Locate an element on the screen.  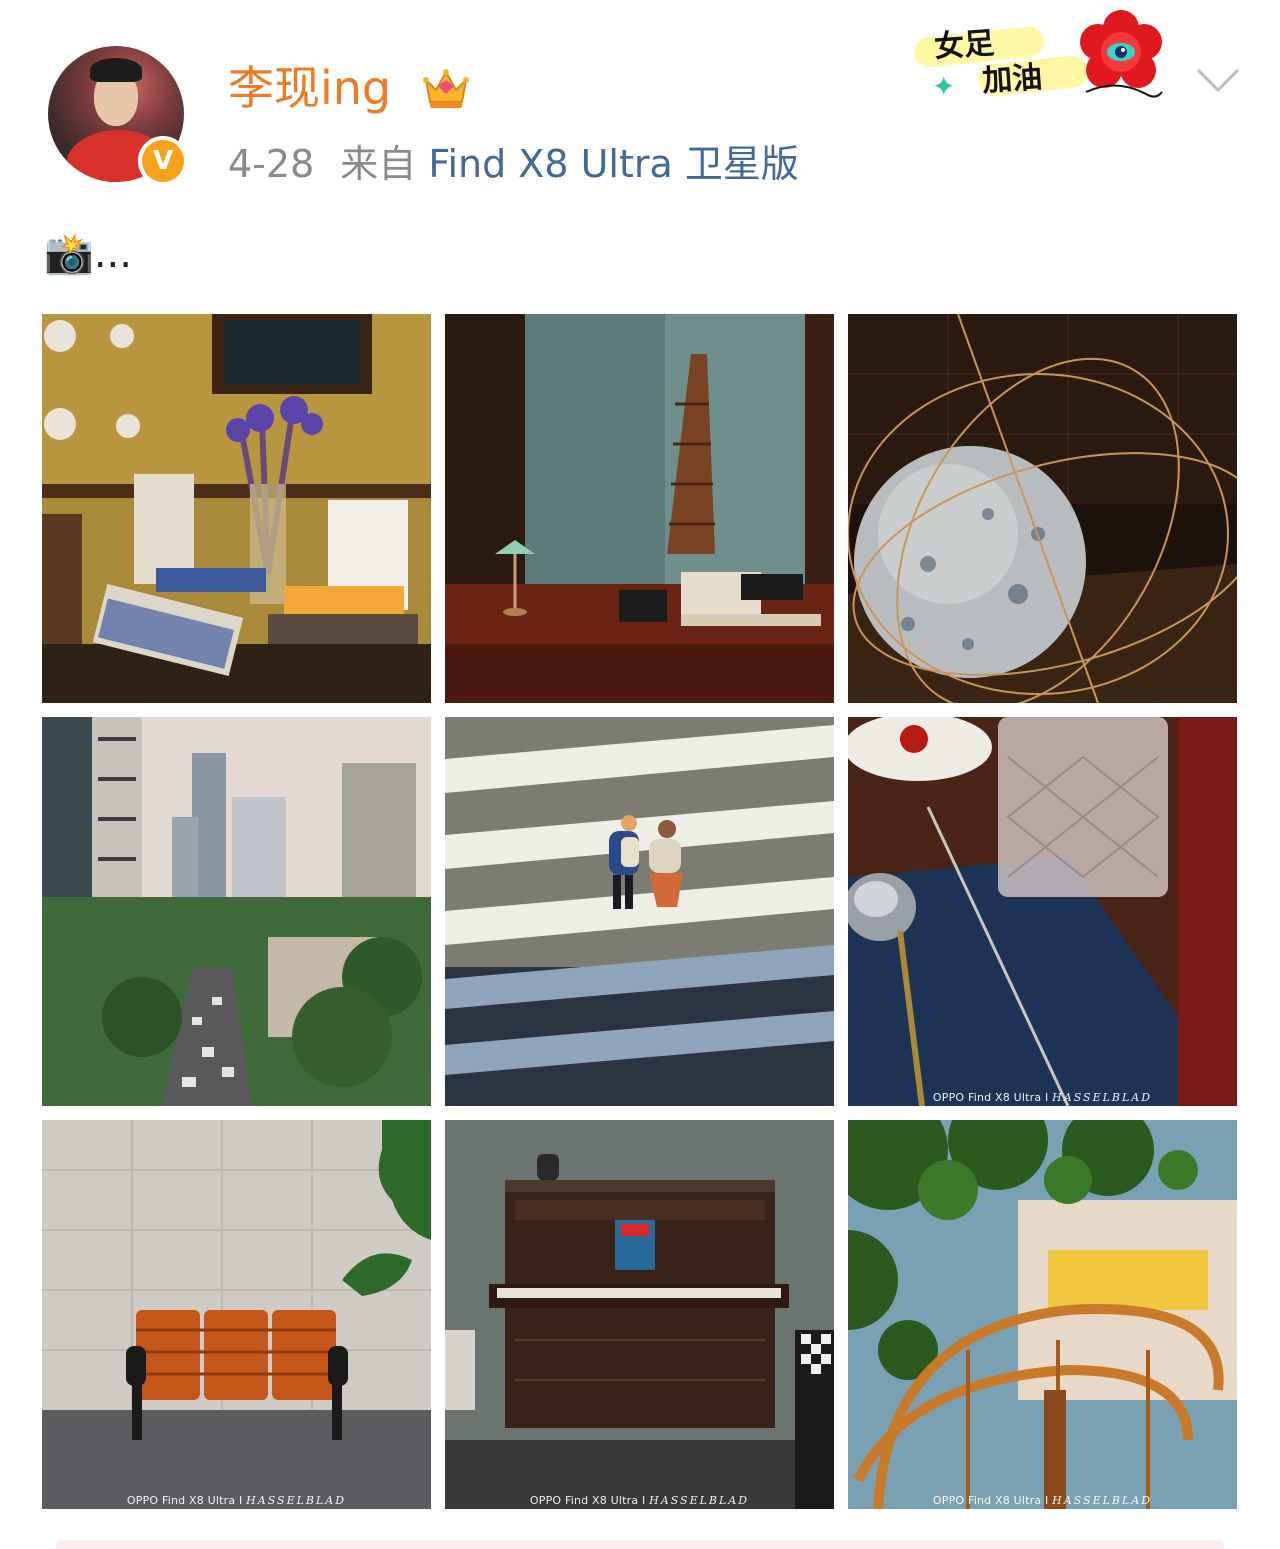
sticker-text-line2: 加油 is located at coordinates (1012, 79).